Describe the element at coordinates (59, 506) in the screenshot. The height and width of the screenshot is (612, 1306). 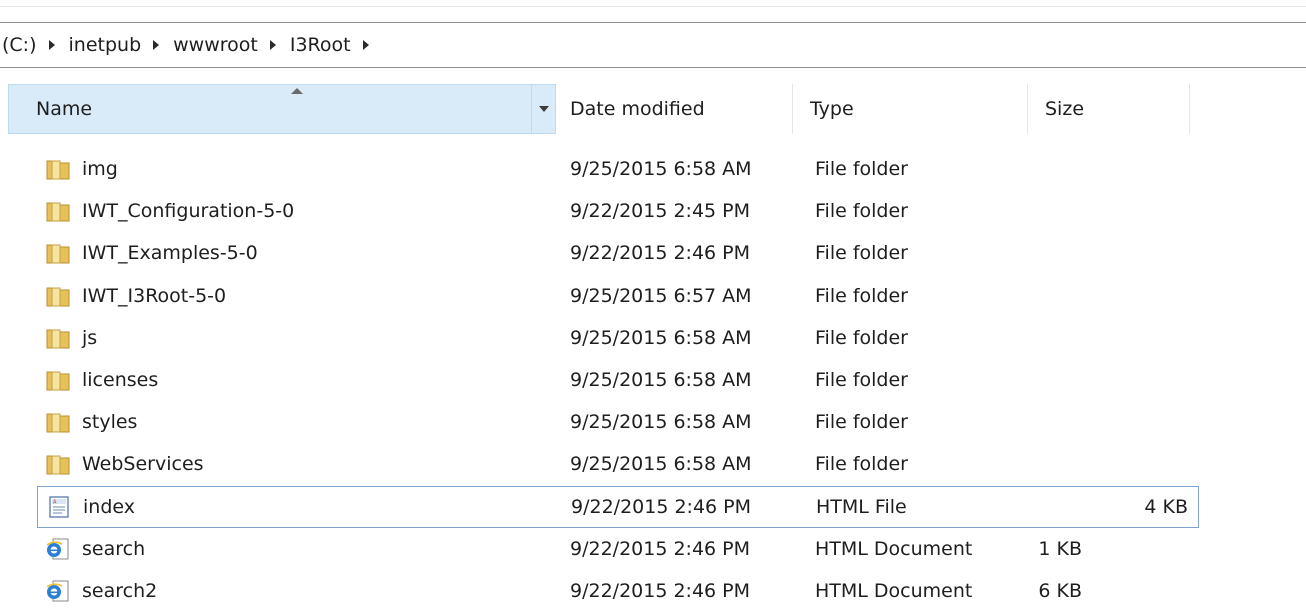
I see `html-file-icon: A` at that location.